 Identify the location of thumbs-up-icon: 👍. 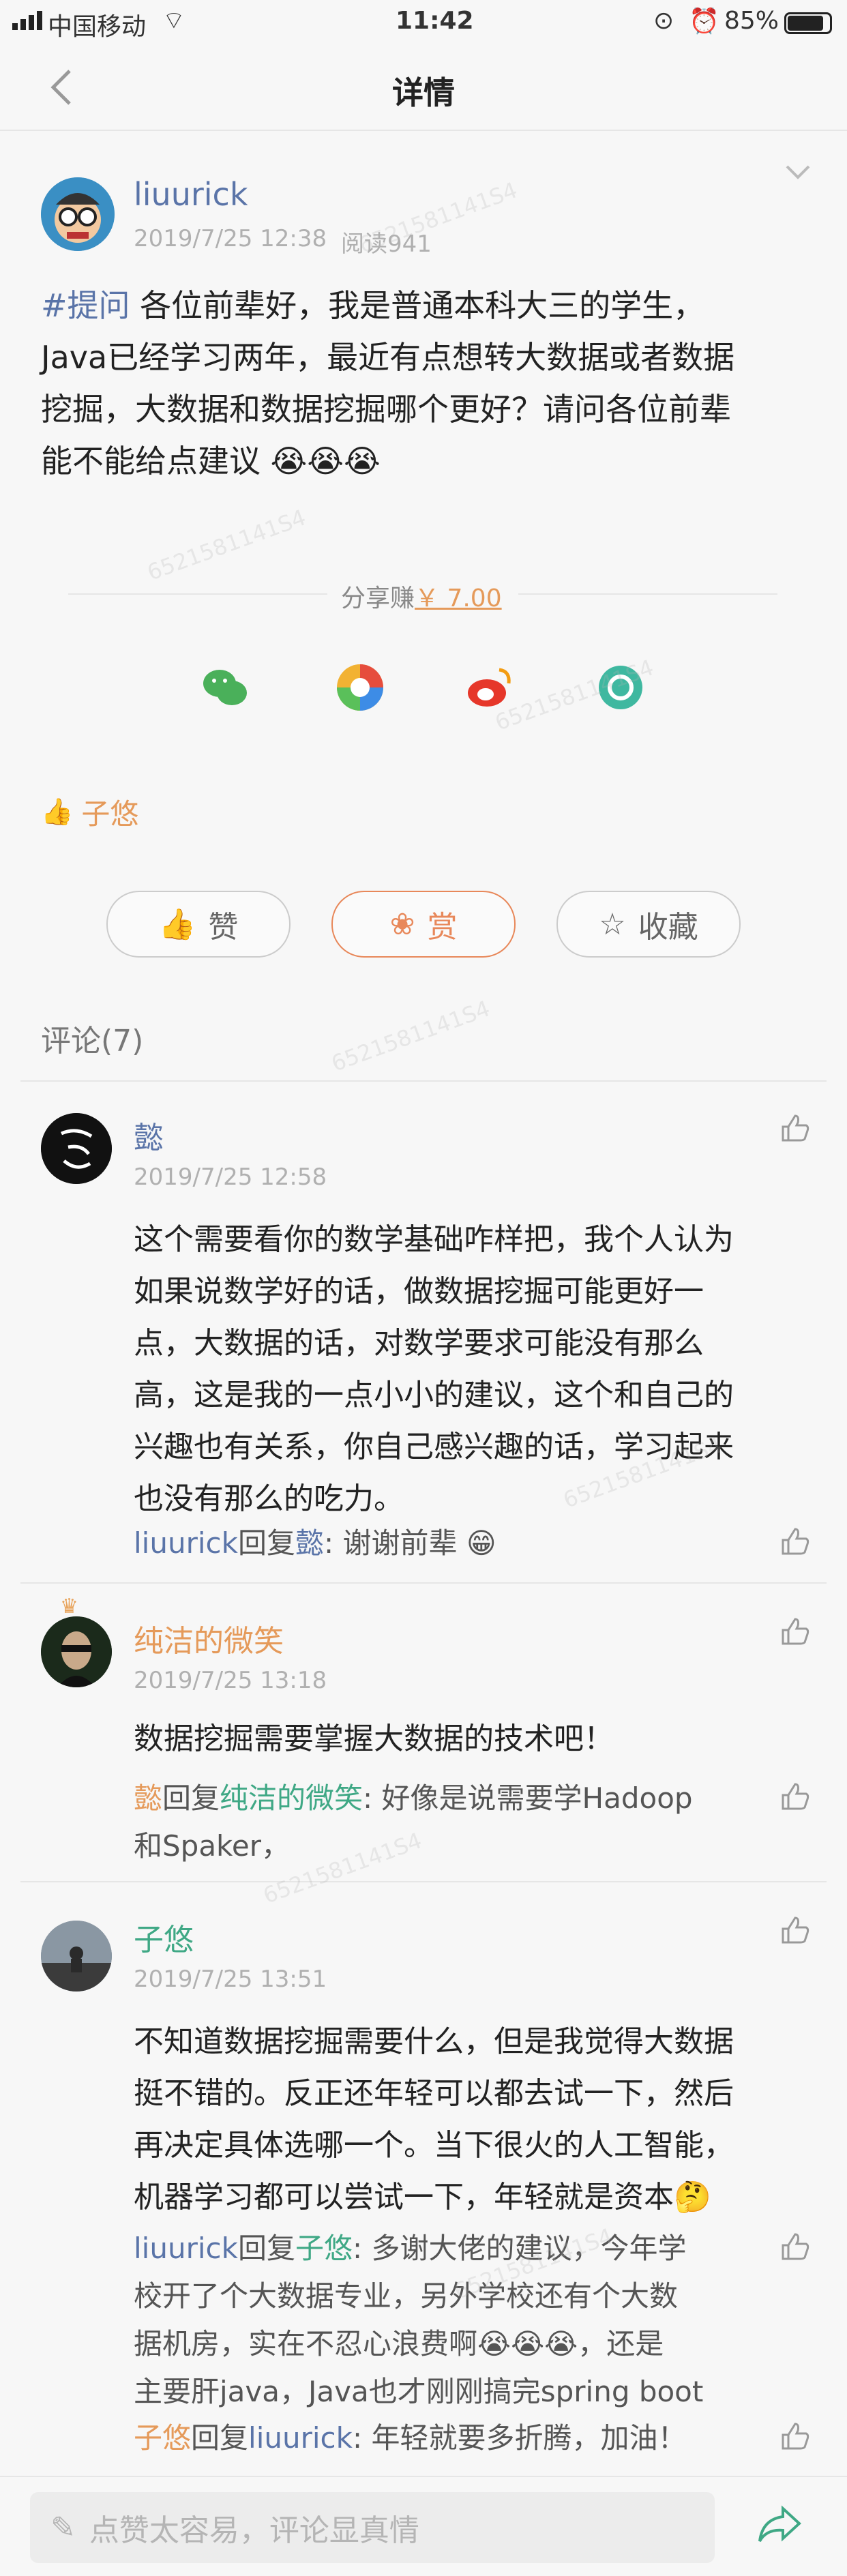
(177, 924).